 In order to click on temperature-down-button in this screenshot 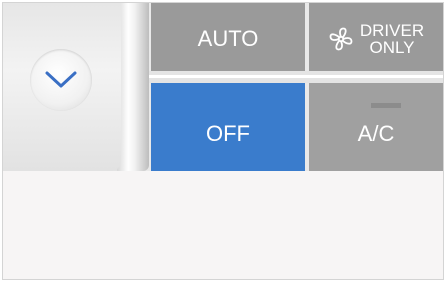, I will do `click(61, 80)`.